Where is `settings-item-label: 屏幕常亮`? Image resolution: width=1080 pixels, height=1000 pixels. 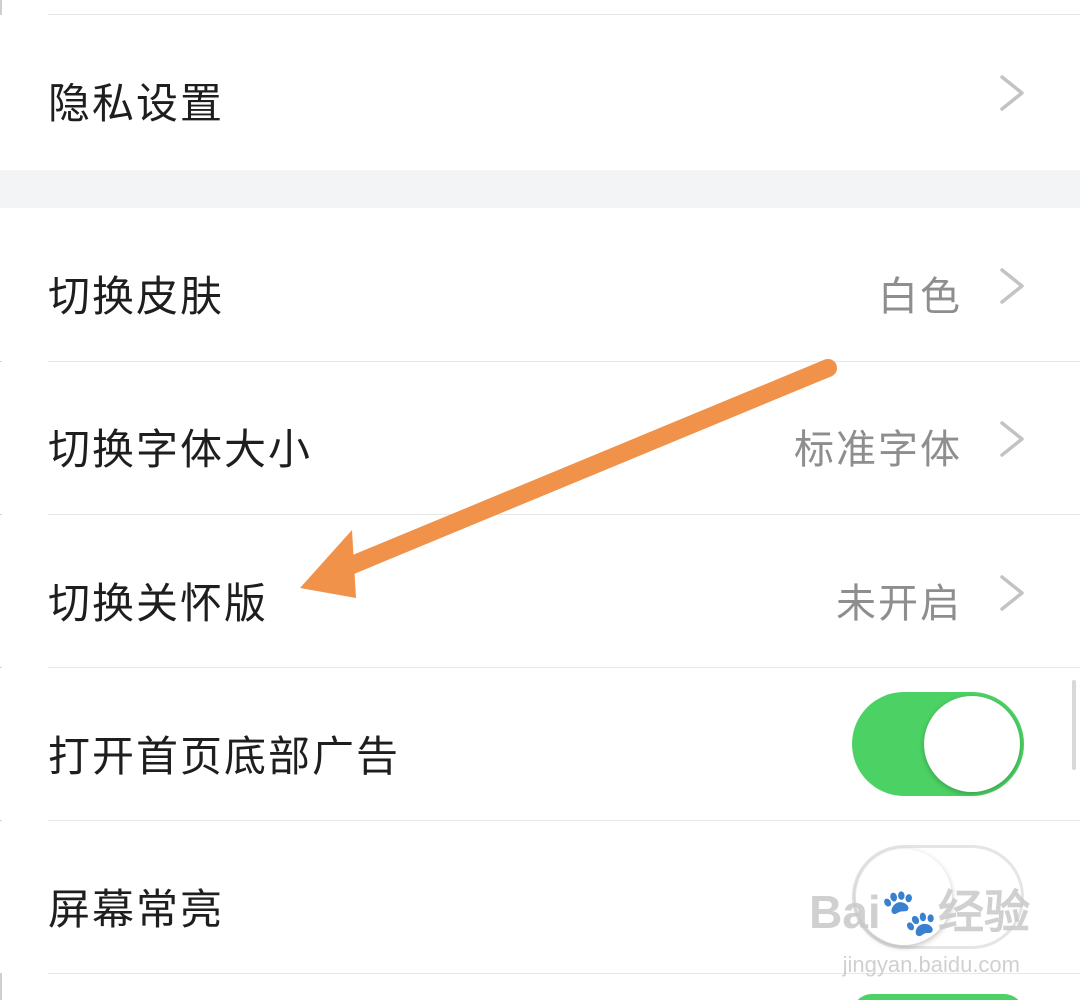
settings-item-label: 屏幕常亮 is located at coordinates (136, 909).